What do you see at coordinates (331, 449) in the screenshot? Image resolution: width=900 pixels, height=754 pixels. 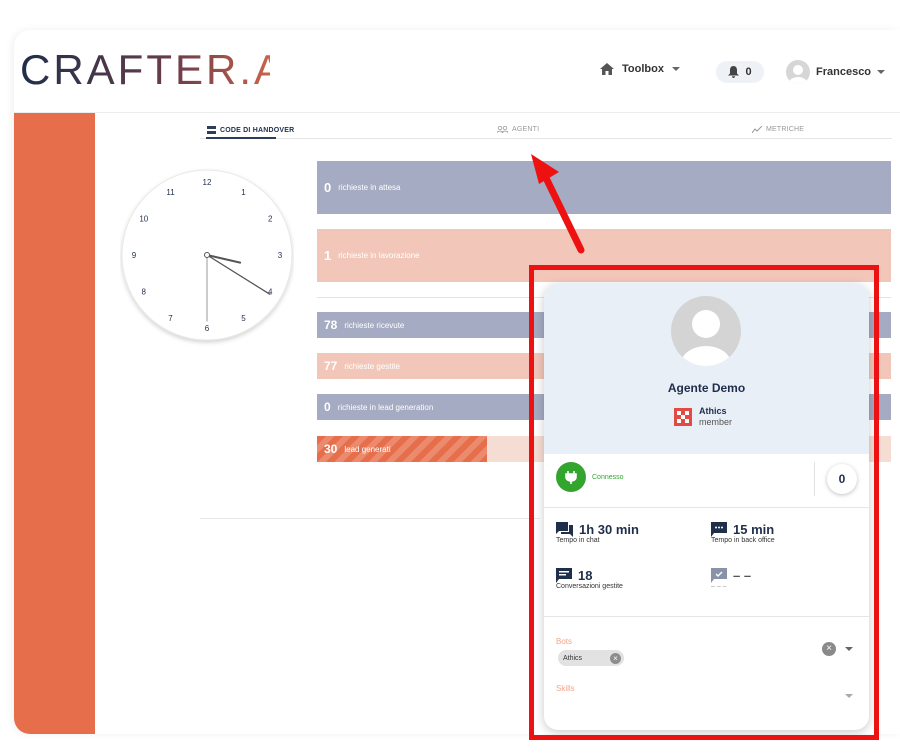 I see `stat-value: 30` at bounding box center [331, 449].